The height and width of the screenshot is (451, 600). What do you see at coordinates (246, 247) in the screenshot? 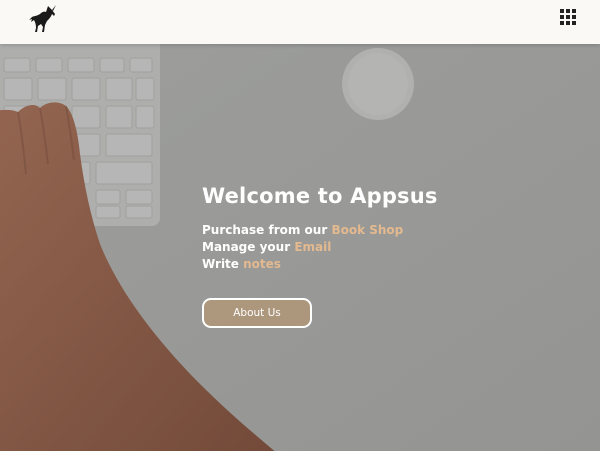
I see `feature-prefix: Manage your` at bounding box center [246, 247].